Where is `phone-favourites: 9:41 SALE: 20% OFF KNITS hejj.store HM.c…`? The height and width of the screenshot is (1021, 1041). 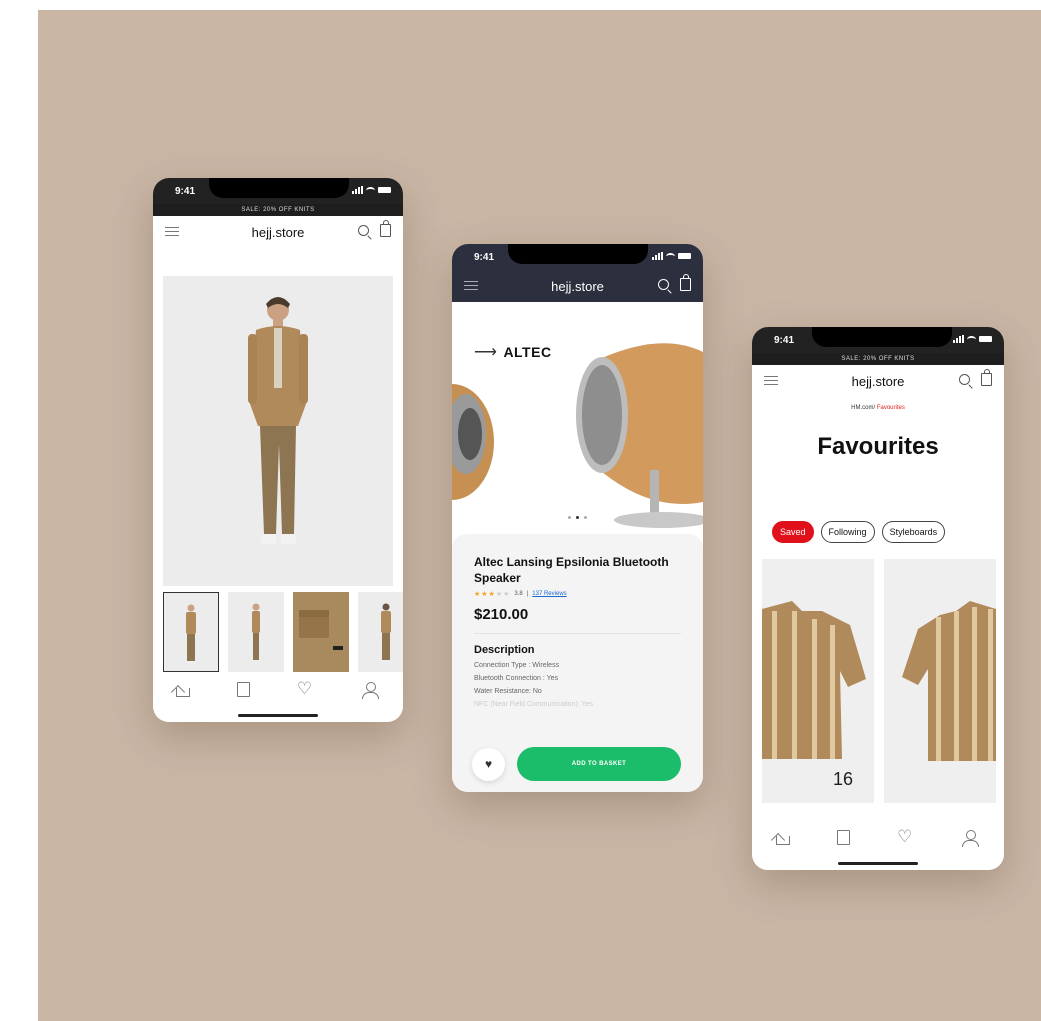
phone-favourites: 9:41 SALE: 20% OFF KNITS hejj.store HM.c… is located at coordinates (878, 598).